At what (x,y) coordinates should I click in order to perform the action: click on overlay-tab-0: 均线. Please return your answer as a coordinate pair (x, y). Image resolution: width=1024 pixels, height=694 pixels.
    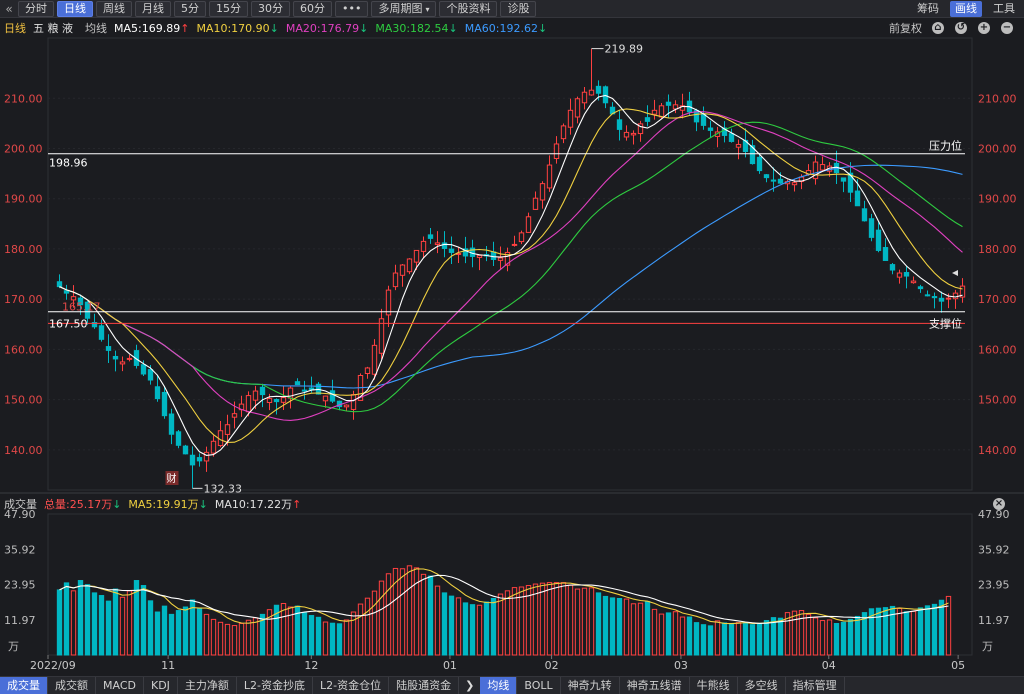
    Looking at the image, I should click on (499, 685).